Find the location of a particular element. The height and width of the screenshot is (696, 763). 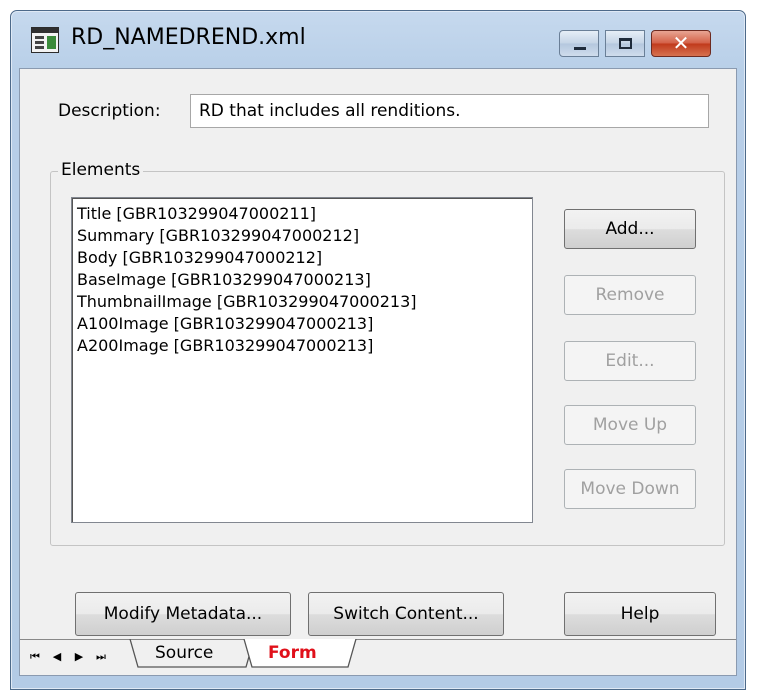

minimize-button is located at coordinates (579, 43).